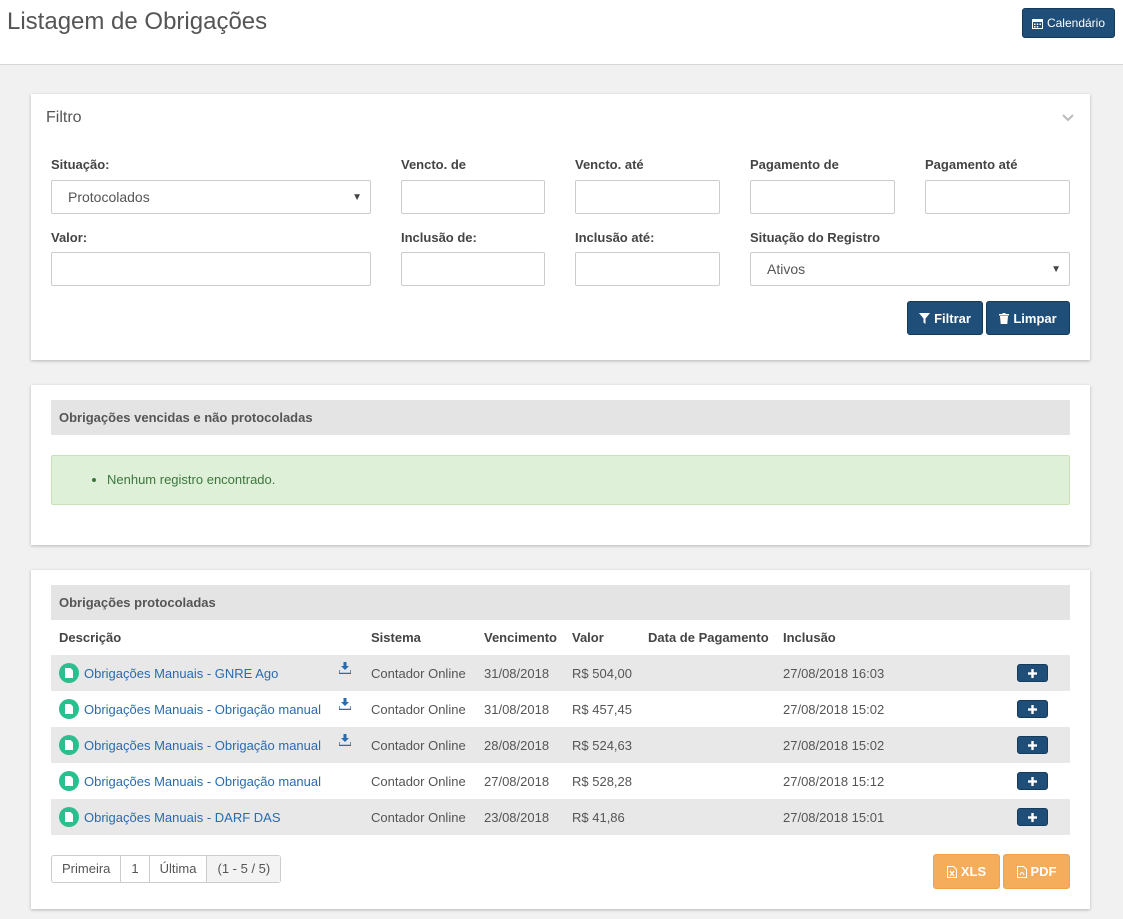 This screenshot has height=919, width=1123. I want to click on cell-valor: R$ 41,86, so click(602, 817).